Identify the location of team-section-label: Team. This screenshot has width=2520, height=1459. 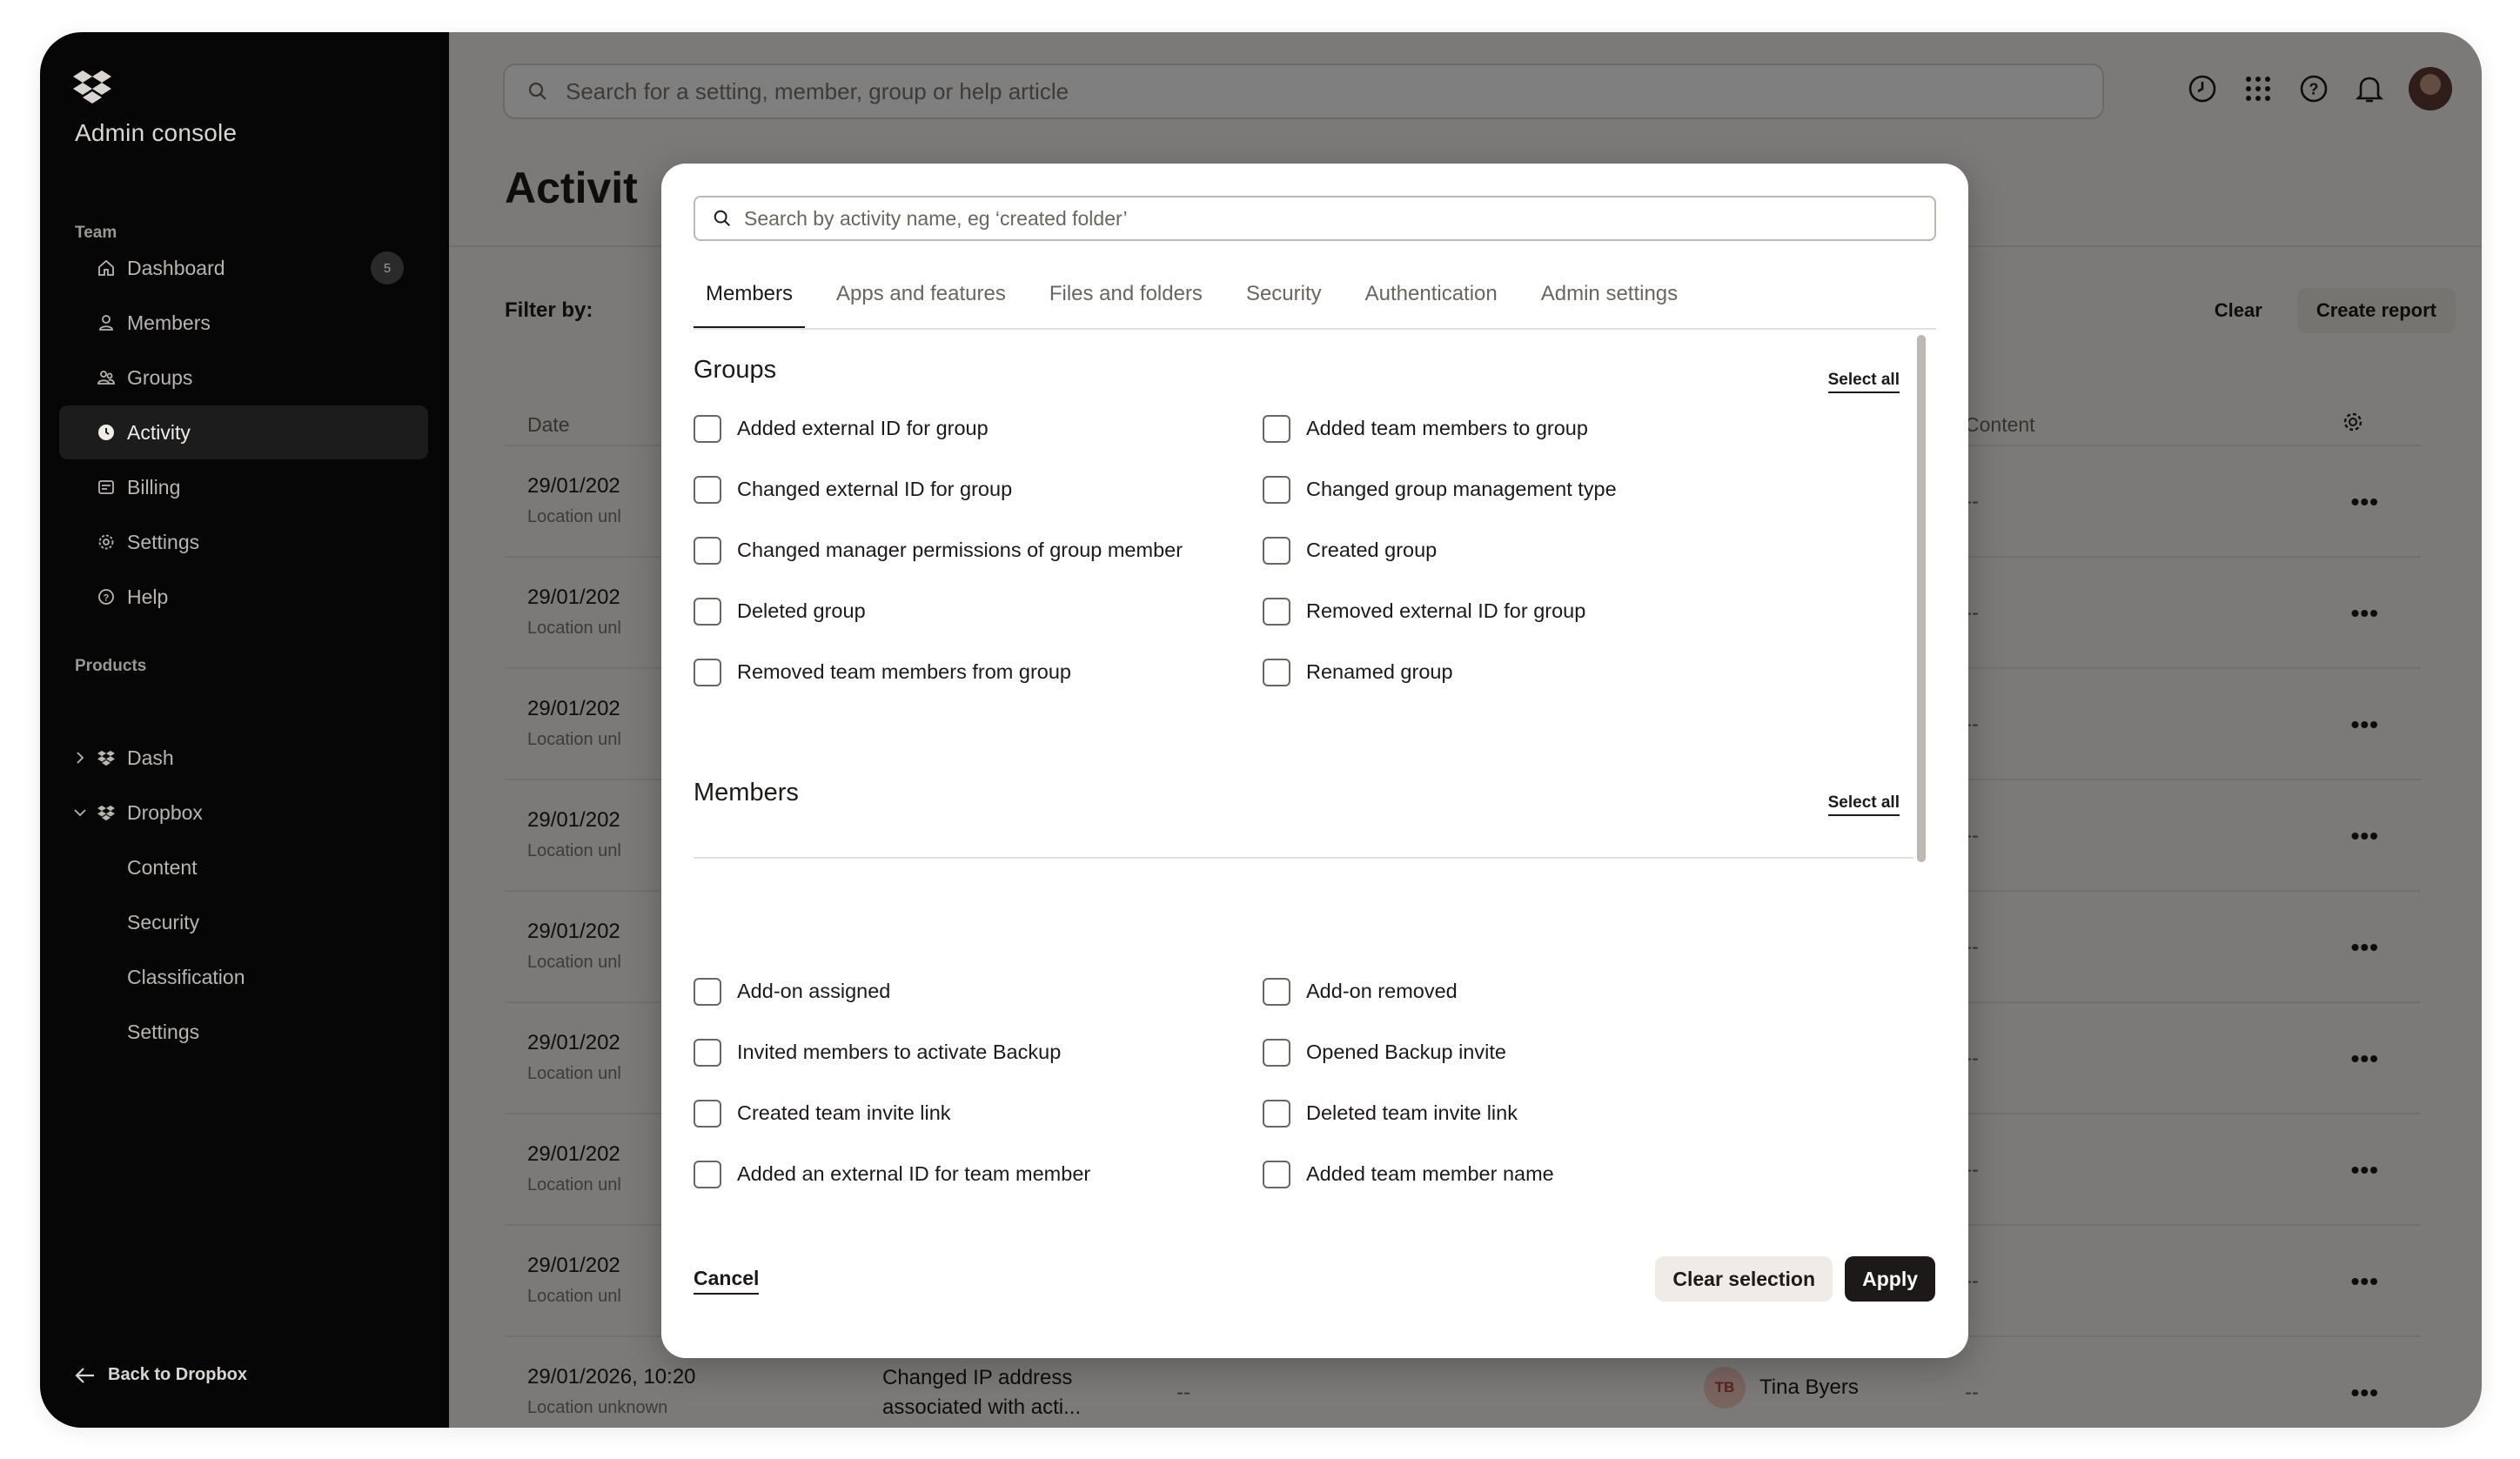
(96, 233).